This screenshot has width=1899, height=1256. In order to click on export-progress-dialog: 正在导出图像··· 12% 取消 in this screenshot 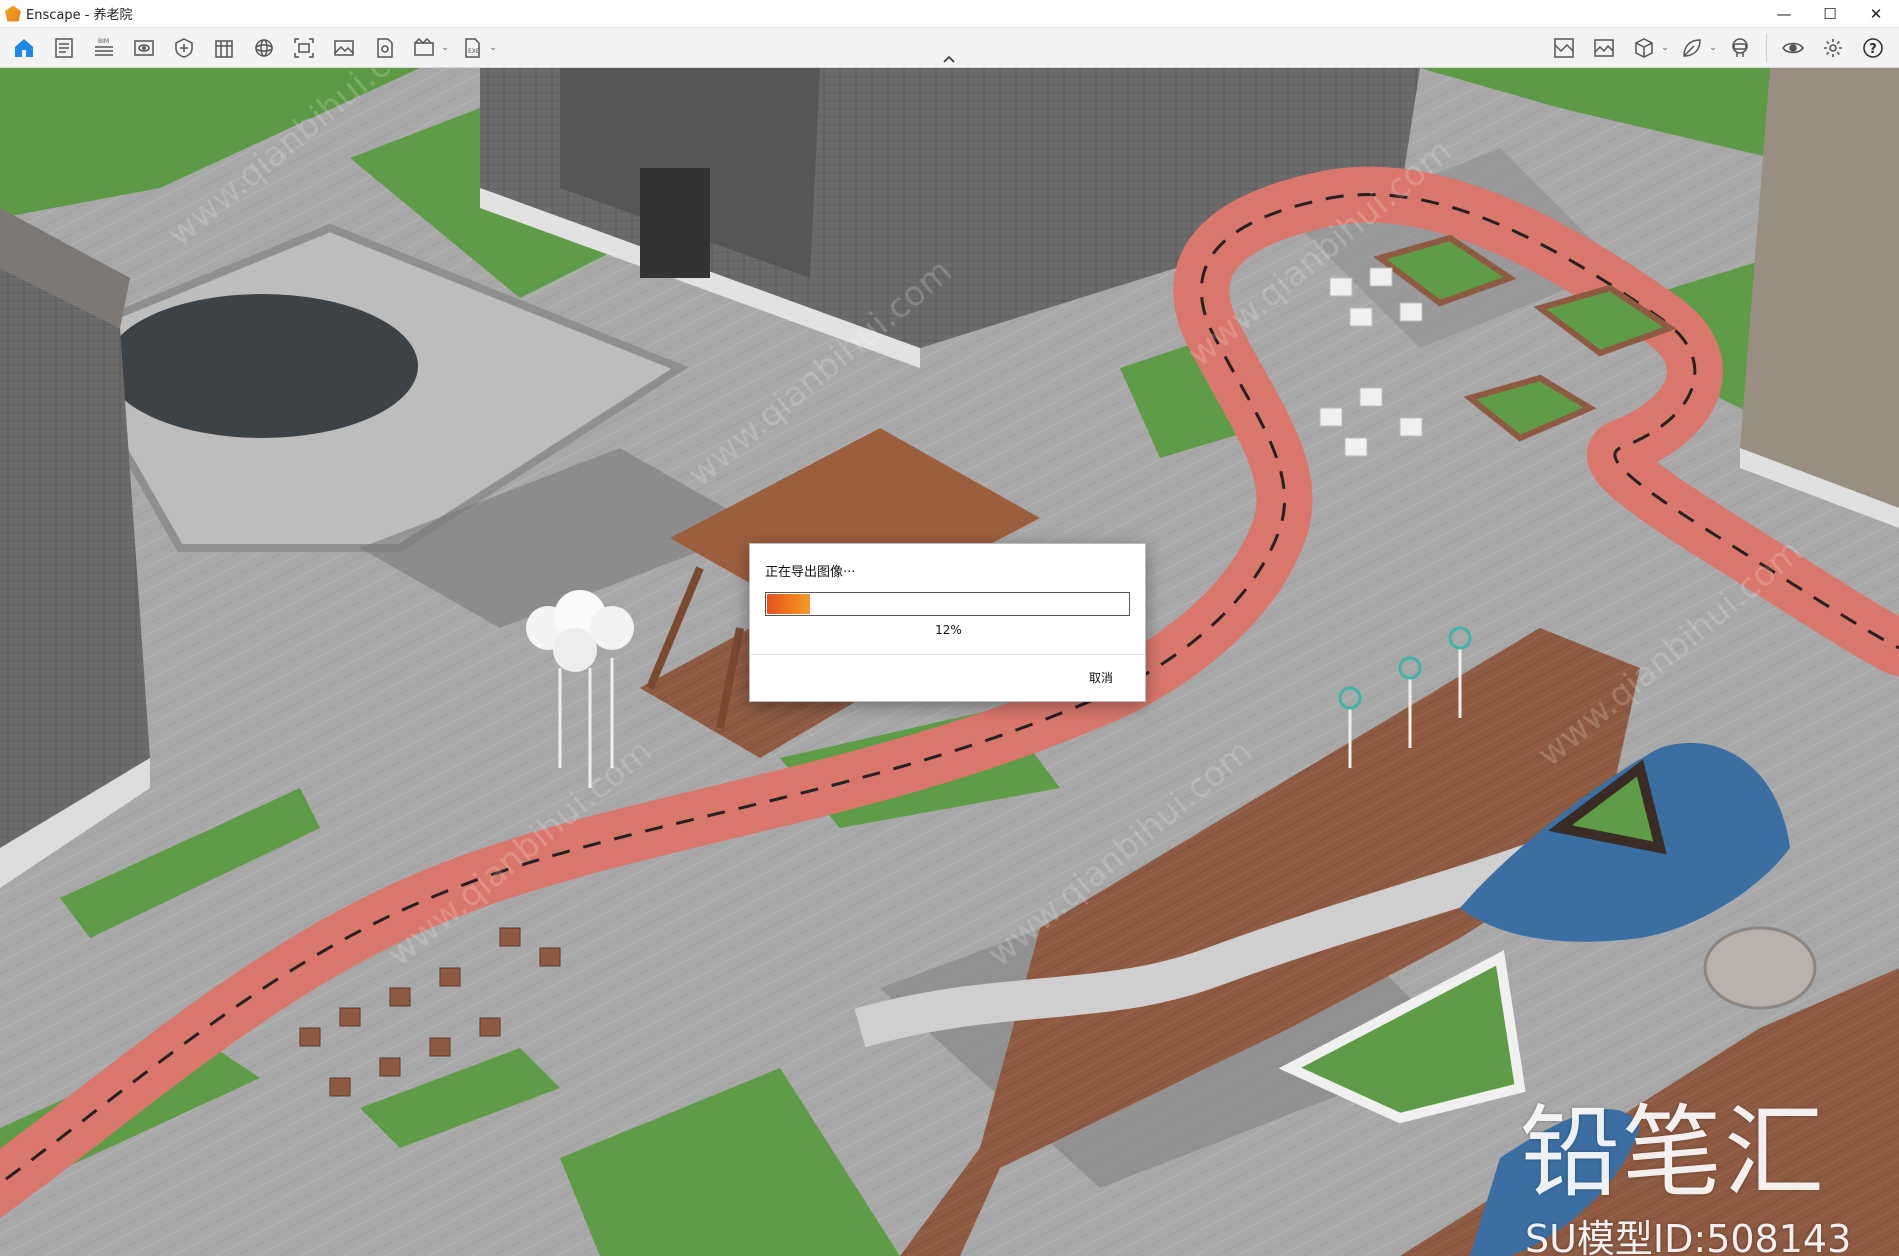, I will do `click(947, 622)`.